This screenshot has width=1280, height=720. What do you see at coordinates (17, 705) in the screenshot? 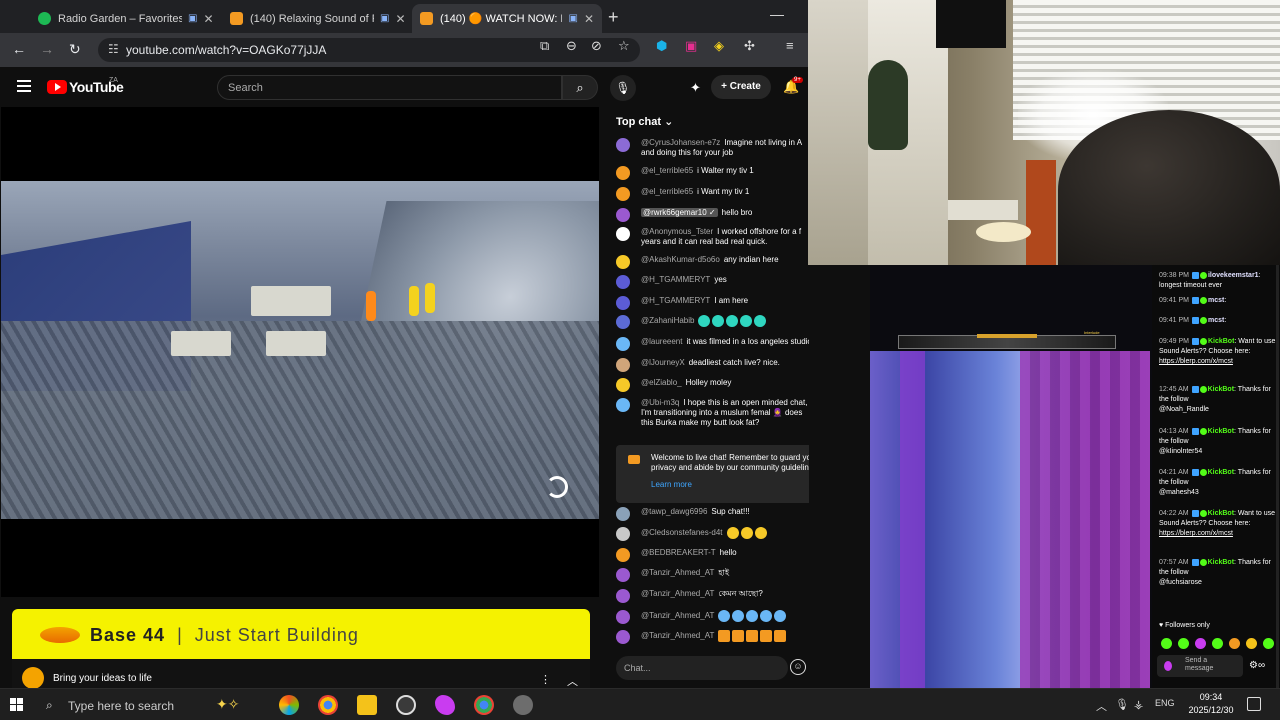
I see `windows-start-icon` at bounding box center [17, 705].